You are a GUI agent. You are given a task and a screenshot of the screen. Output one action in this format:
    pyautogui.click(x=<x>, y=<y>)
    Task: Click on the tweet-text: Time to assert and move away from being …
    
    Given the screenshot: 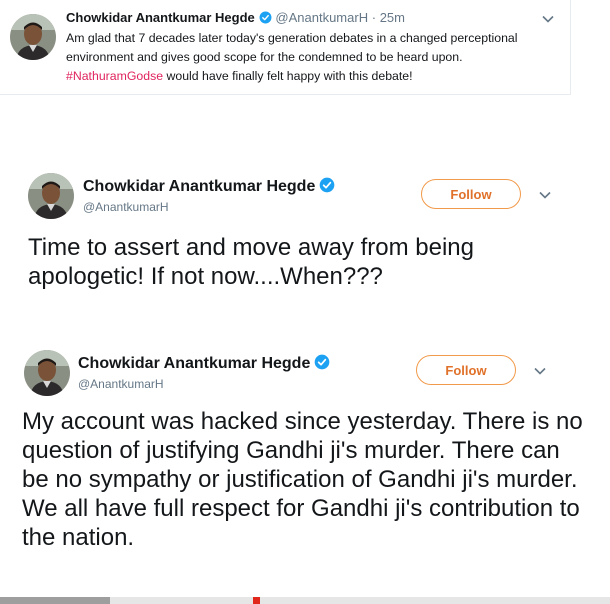 What is the action you would take?
    pyautogui.click(x=251, y=262)
    